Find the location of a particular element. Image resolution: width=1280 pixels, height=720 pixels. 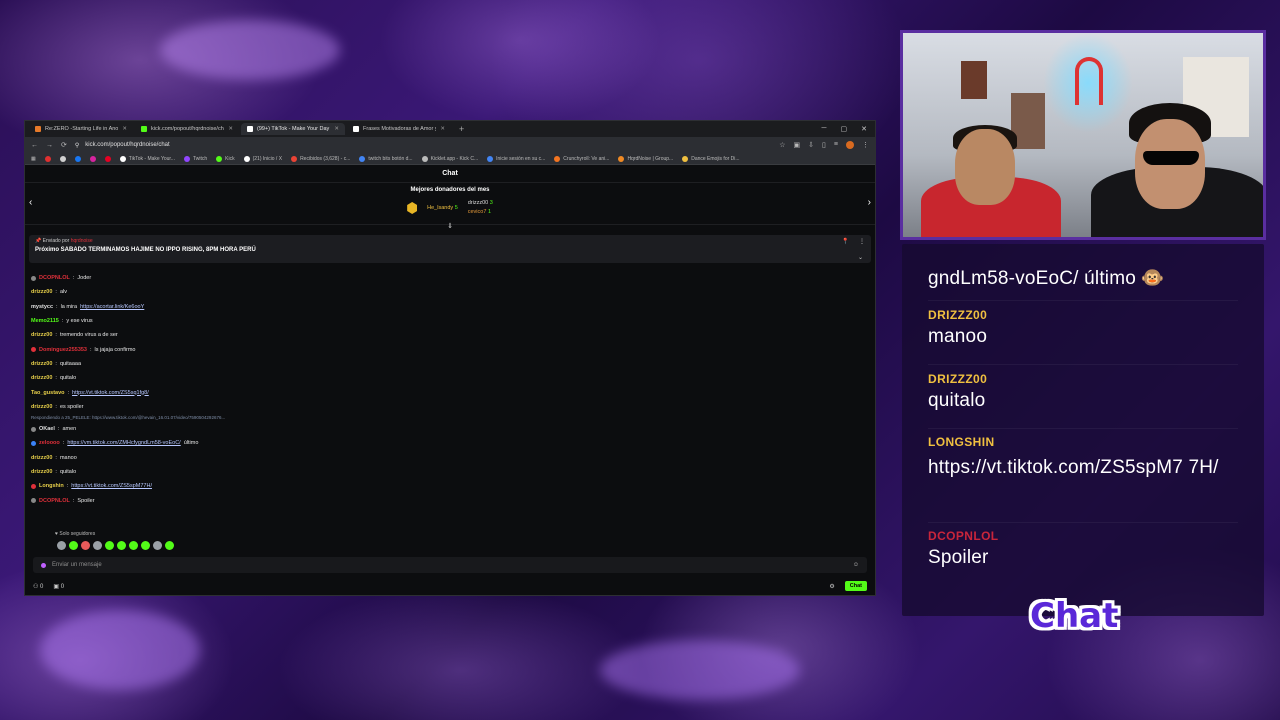

chevron-down-icon: ⌄ is located at coordinates (860, 257).